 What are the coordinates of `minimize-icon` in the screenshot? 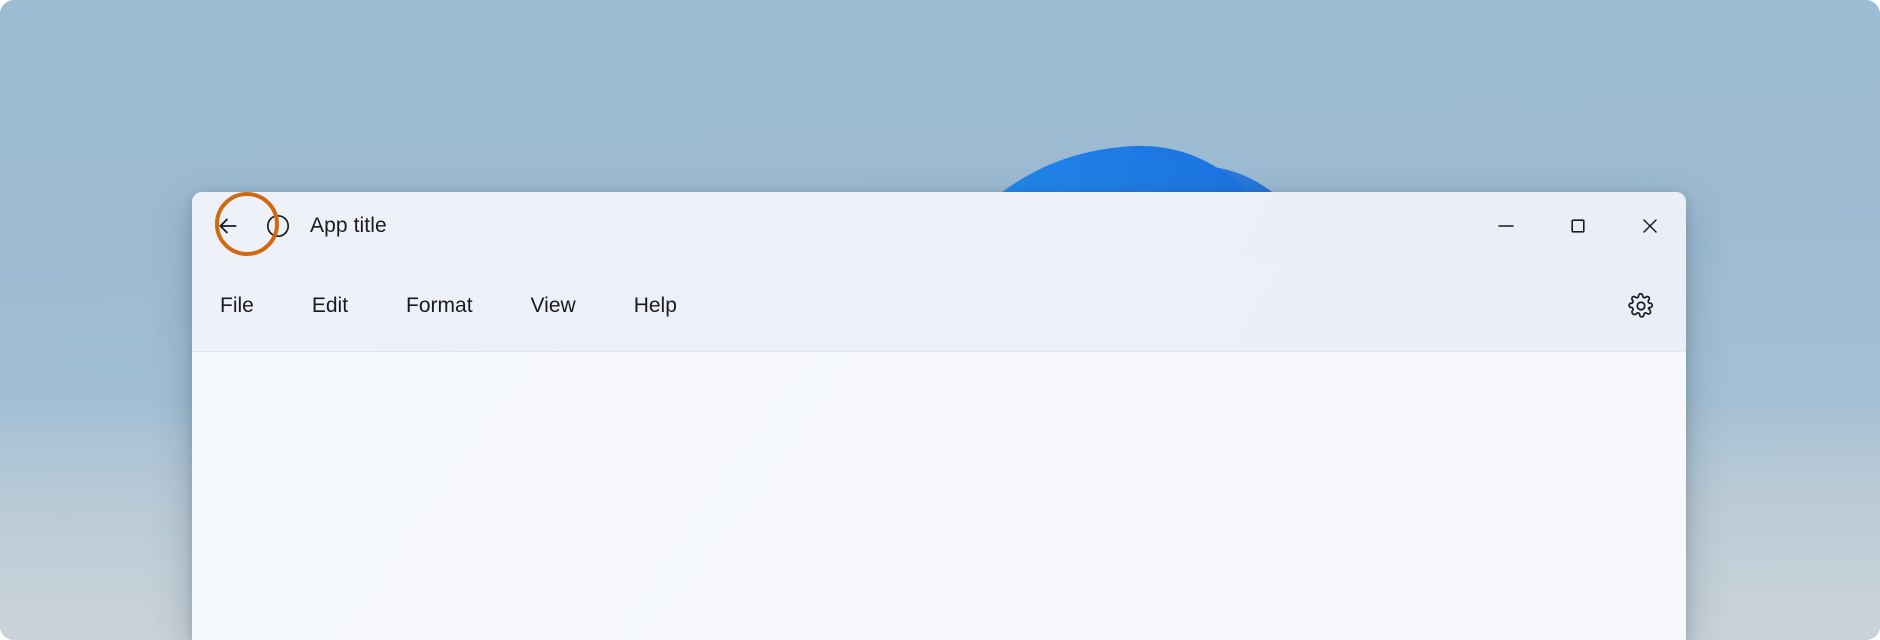 It's located at (1506, 226).